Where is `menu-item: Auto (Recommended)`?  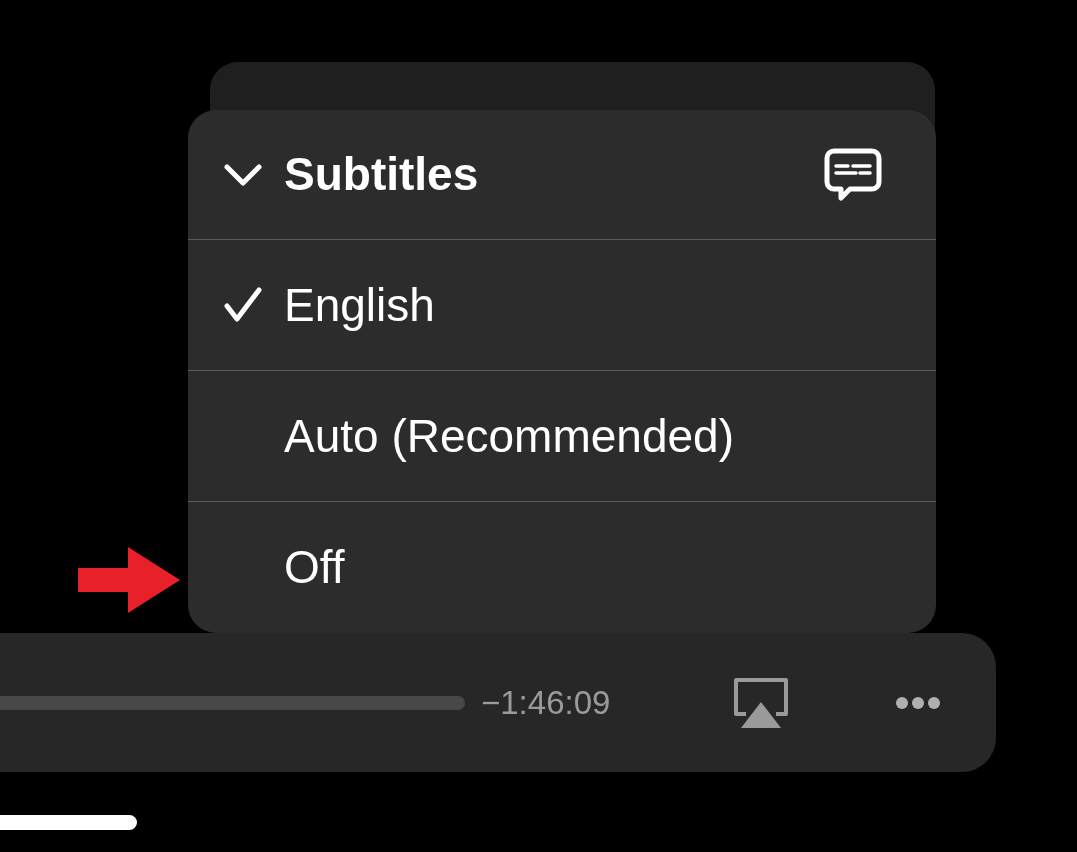
menu-item: Auto (Recommended) is located at coordinates (562, 436).